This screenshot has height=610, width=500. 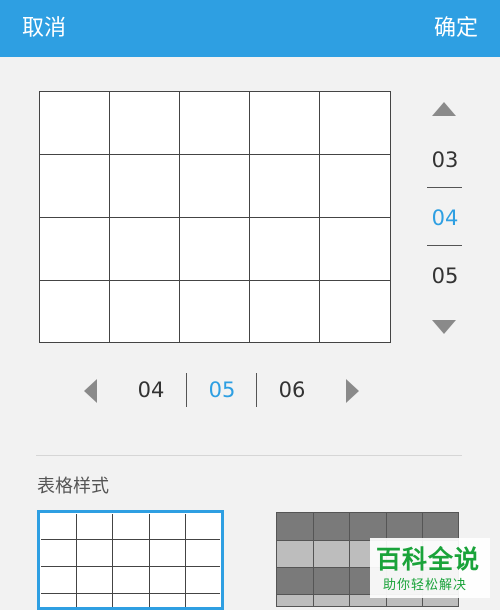 I want to click on row-option: 03, so click(x=445, y=160).